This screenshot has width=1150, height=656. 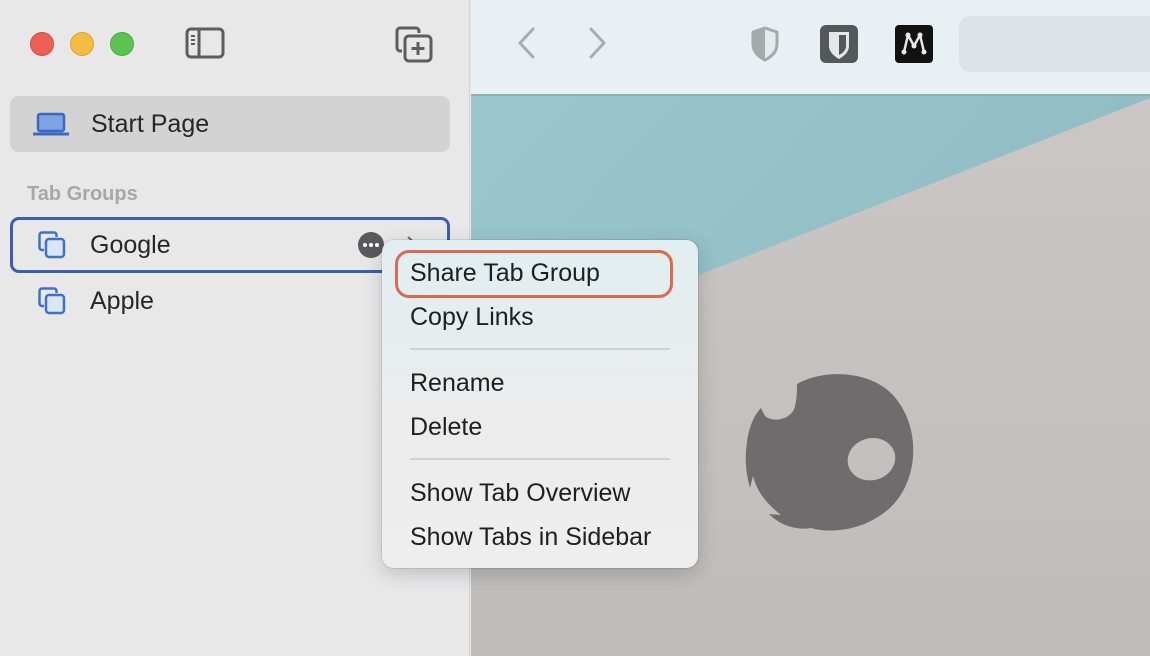 I want to click on tab-group-more-button, so click(x=371, y=245).